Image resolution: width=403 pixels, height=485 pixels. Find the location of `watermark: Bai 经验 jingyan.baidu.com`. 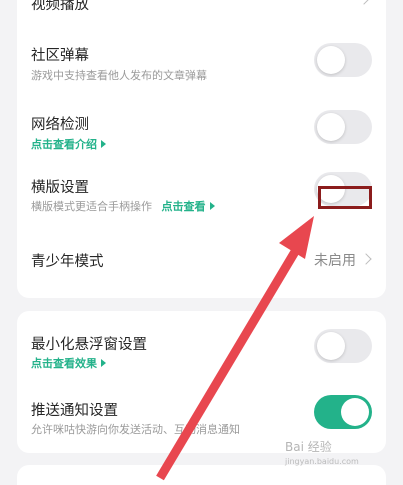

watermark: Bai 经验 jingyan.baidu.com is located at coordinates (322, 452).